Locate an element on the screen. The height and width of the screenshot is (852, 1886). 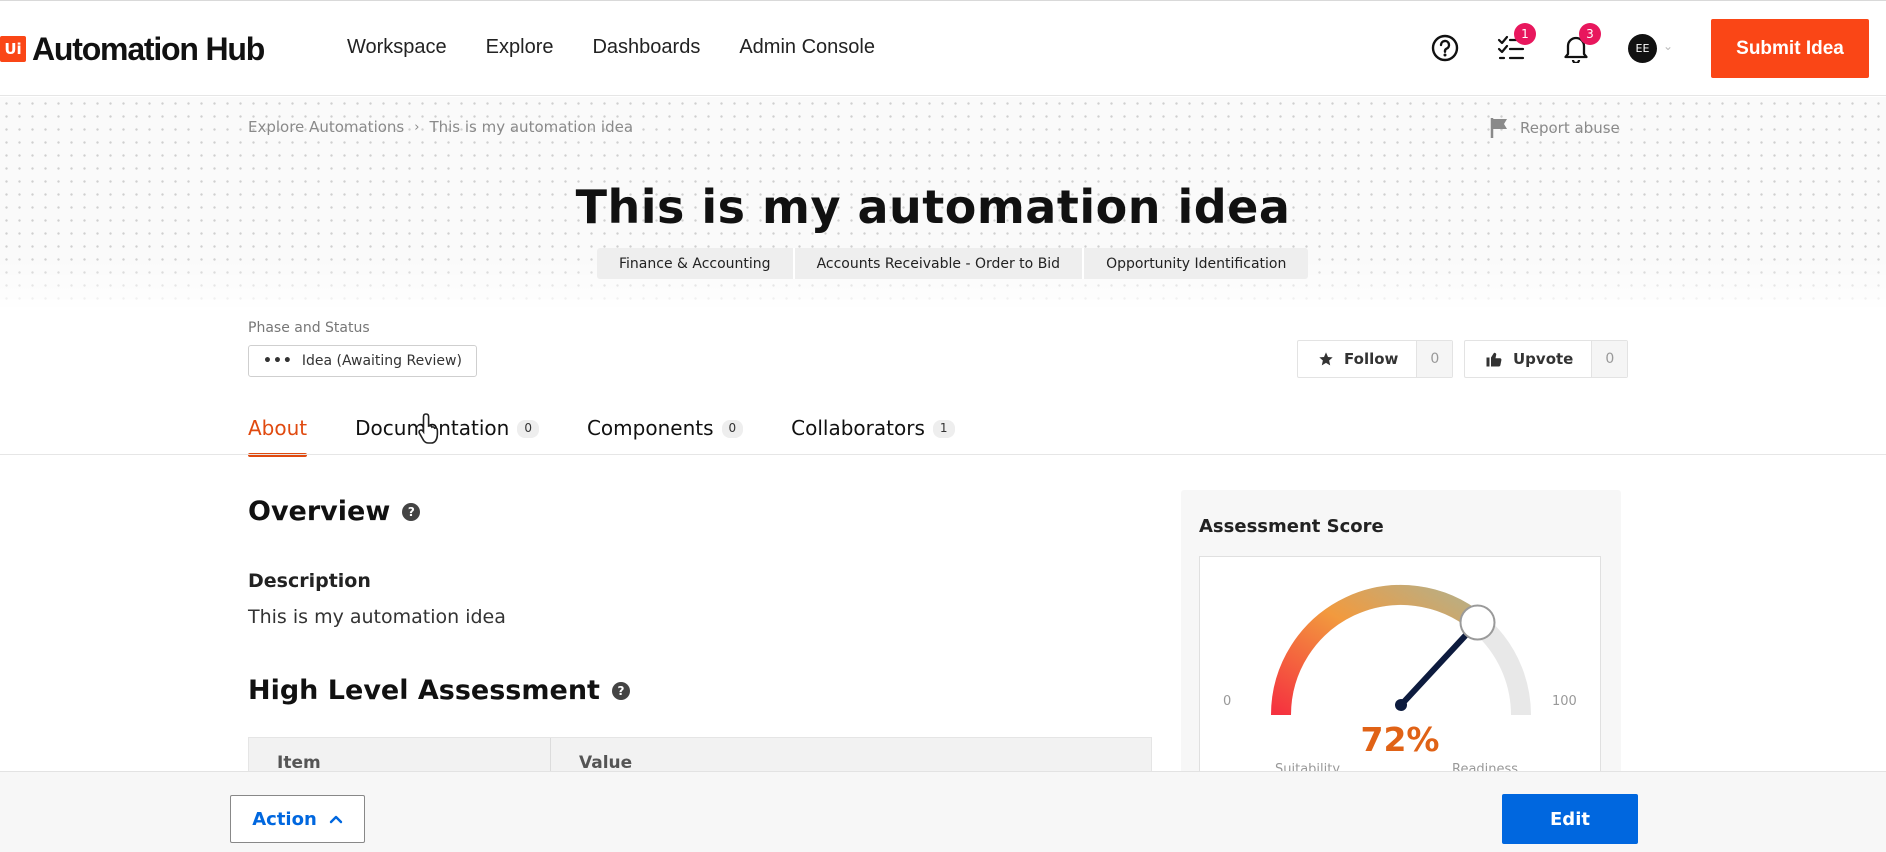
bell-icon: 3 is located at coordinates (1580, 44).